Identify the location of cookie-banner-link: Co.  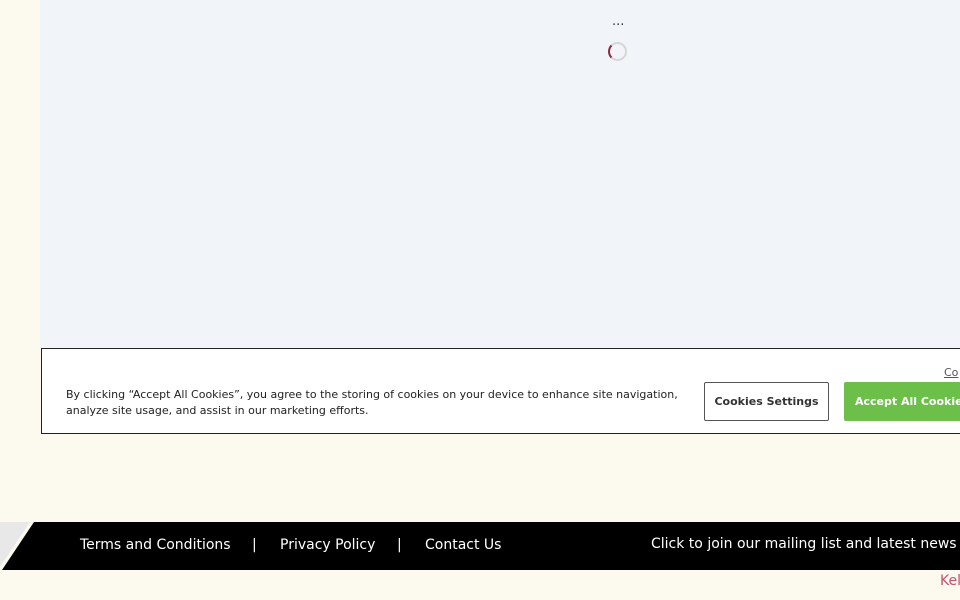
(951, 372).